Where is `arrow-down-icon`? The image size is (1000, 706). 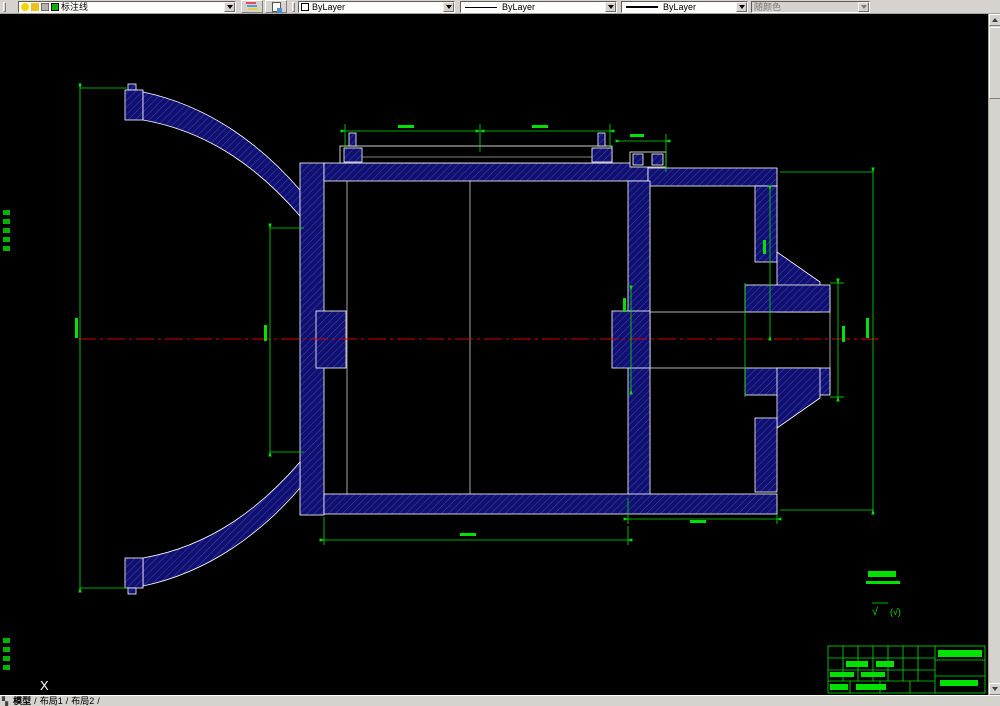 arrow-down-icon is located at coordinates (995, 690).